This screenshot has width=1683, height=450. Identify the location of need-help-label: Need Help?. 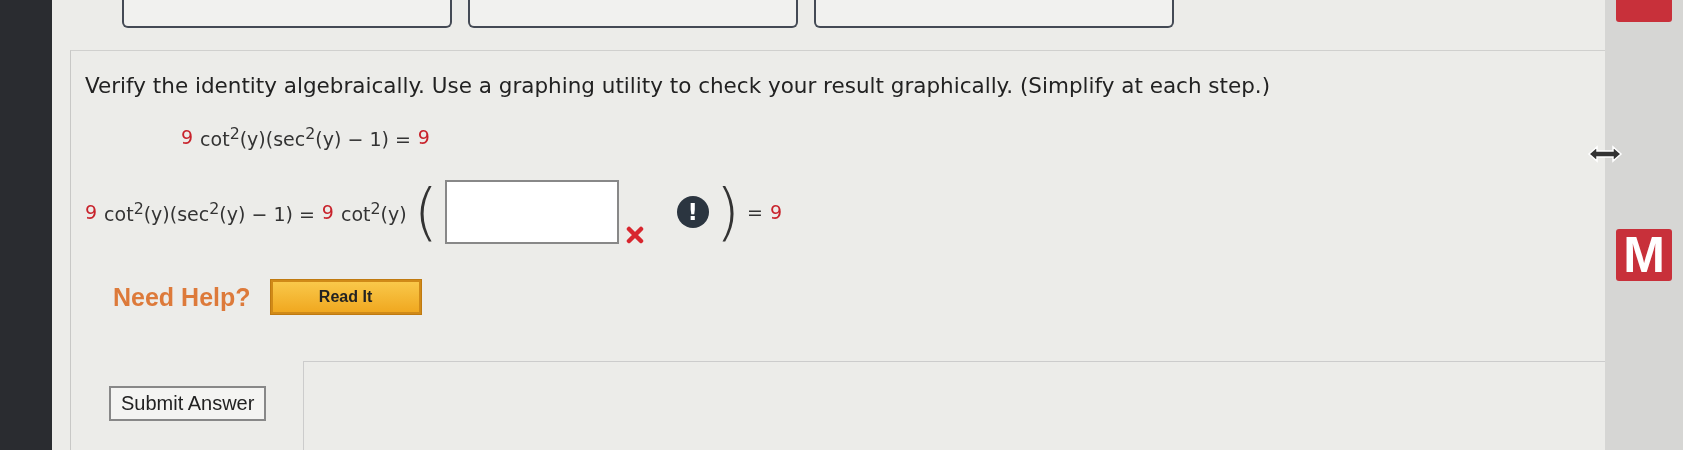
(182, 297).